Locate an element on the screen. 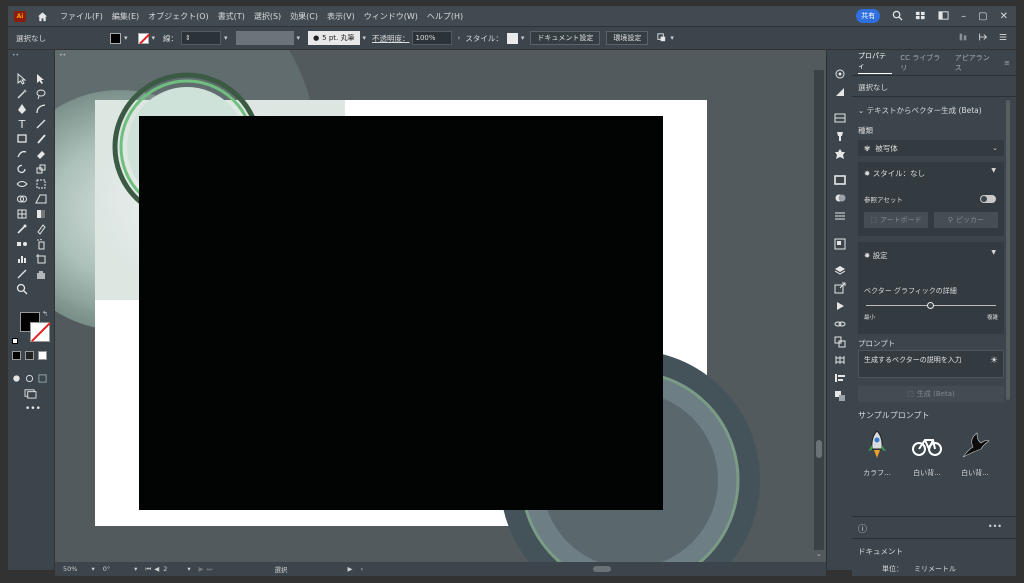  chevron-right-icon: › is located at coordinates (459, 38).